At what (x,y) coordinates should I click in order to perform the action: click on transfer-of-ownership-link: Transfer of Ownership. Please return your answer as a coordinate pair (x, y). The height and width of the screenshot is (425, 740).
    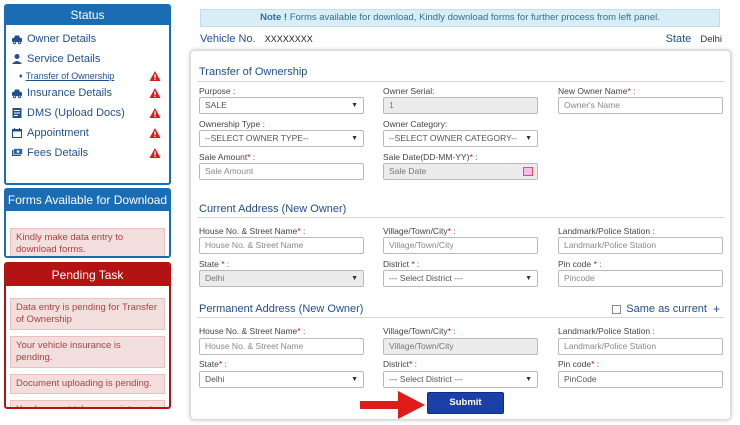
    Looking at the image, I should click on (70, 76).